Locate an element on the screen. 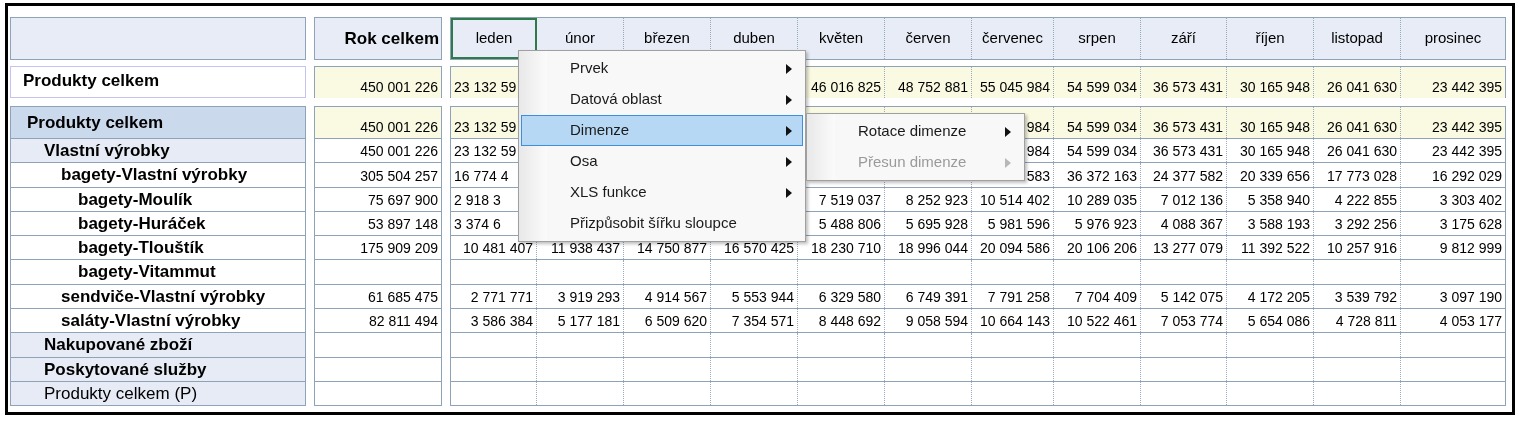  row-label: bagety-Moulík is located at coordinates (135, 199).